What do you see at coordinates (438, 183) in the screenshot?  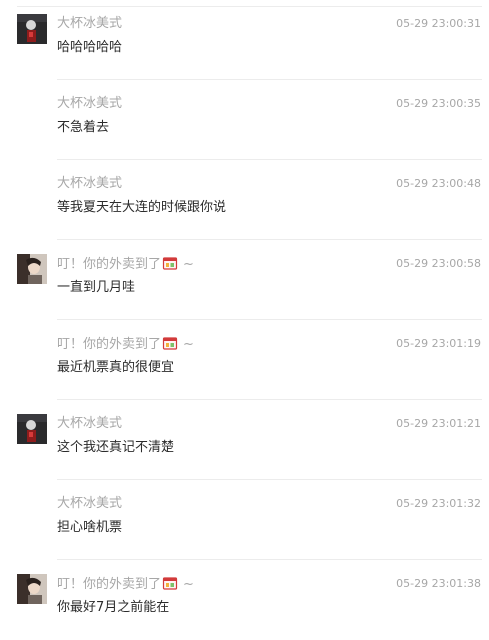 I see `message-timestamp: 05-29 23:00:48` at bounding box center [438, 183].